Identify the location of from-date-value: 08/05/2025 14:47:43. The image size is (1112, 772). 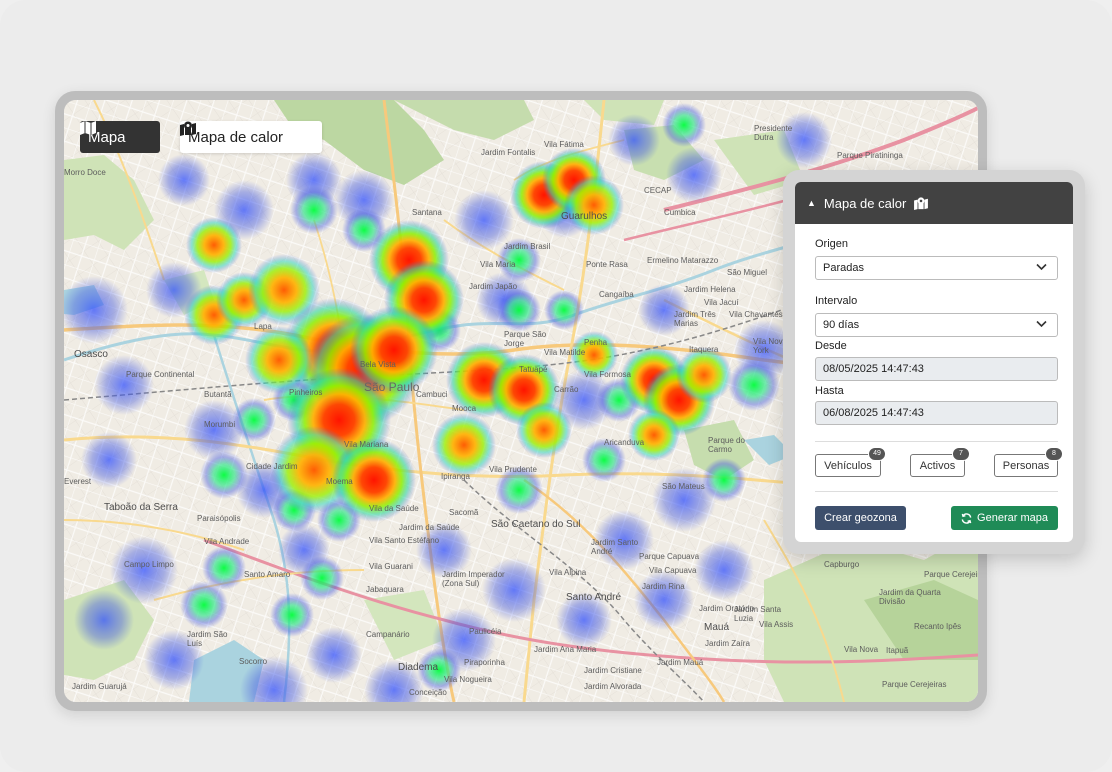
(873, 369).